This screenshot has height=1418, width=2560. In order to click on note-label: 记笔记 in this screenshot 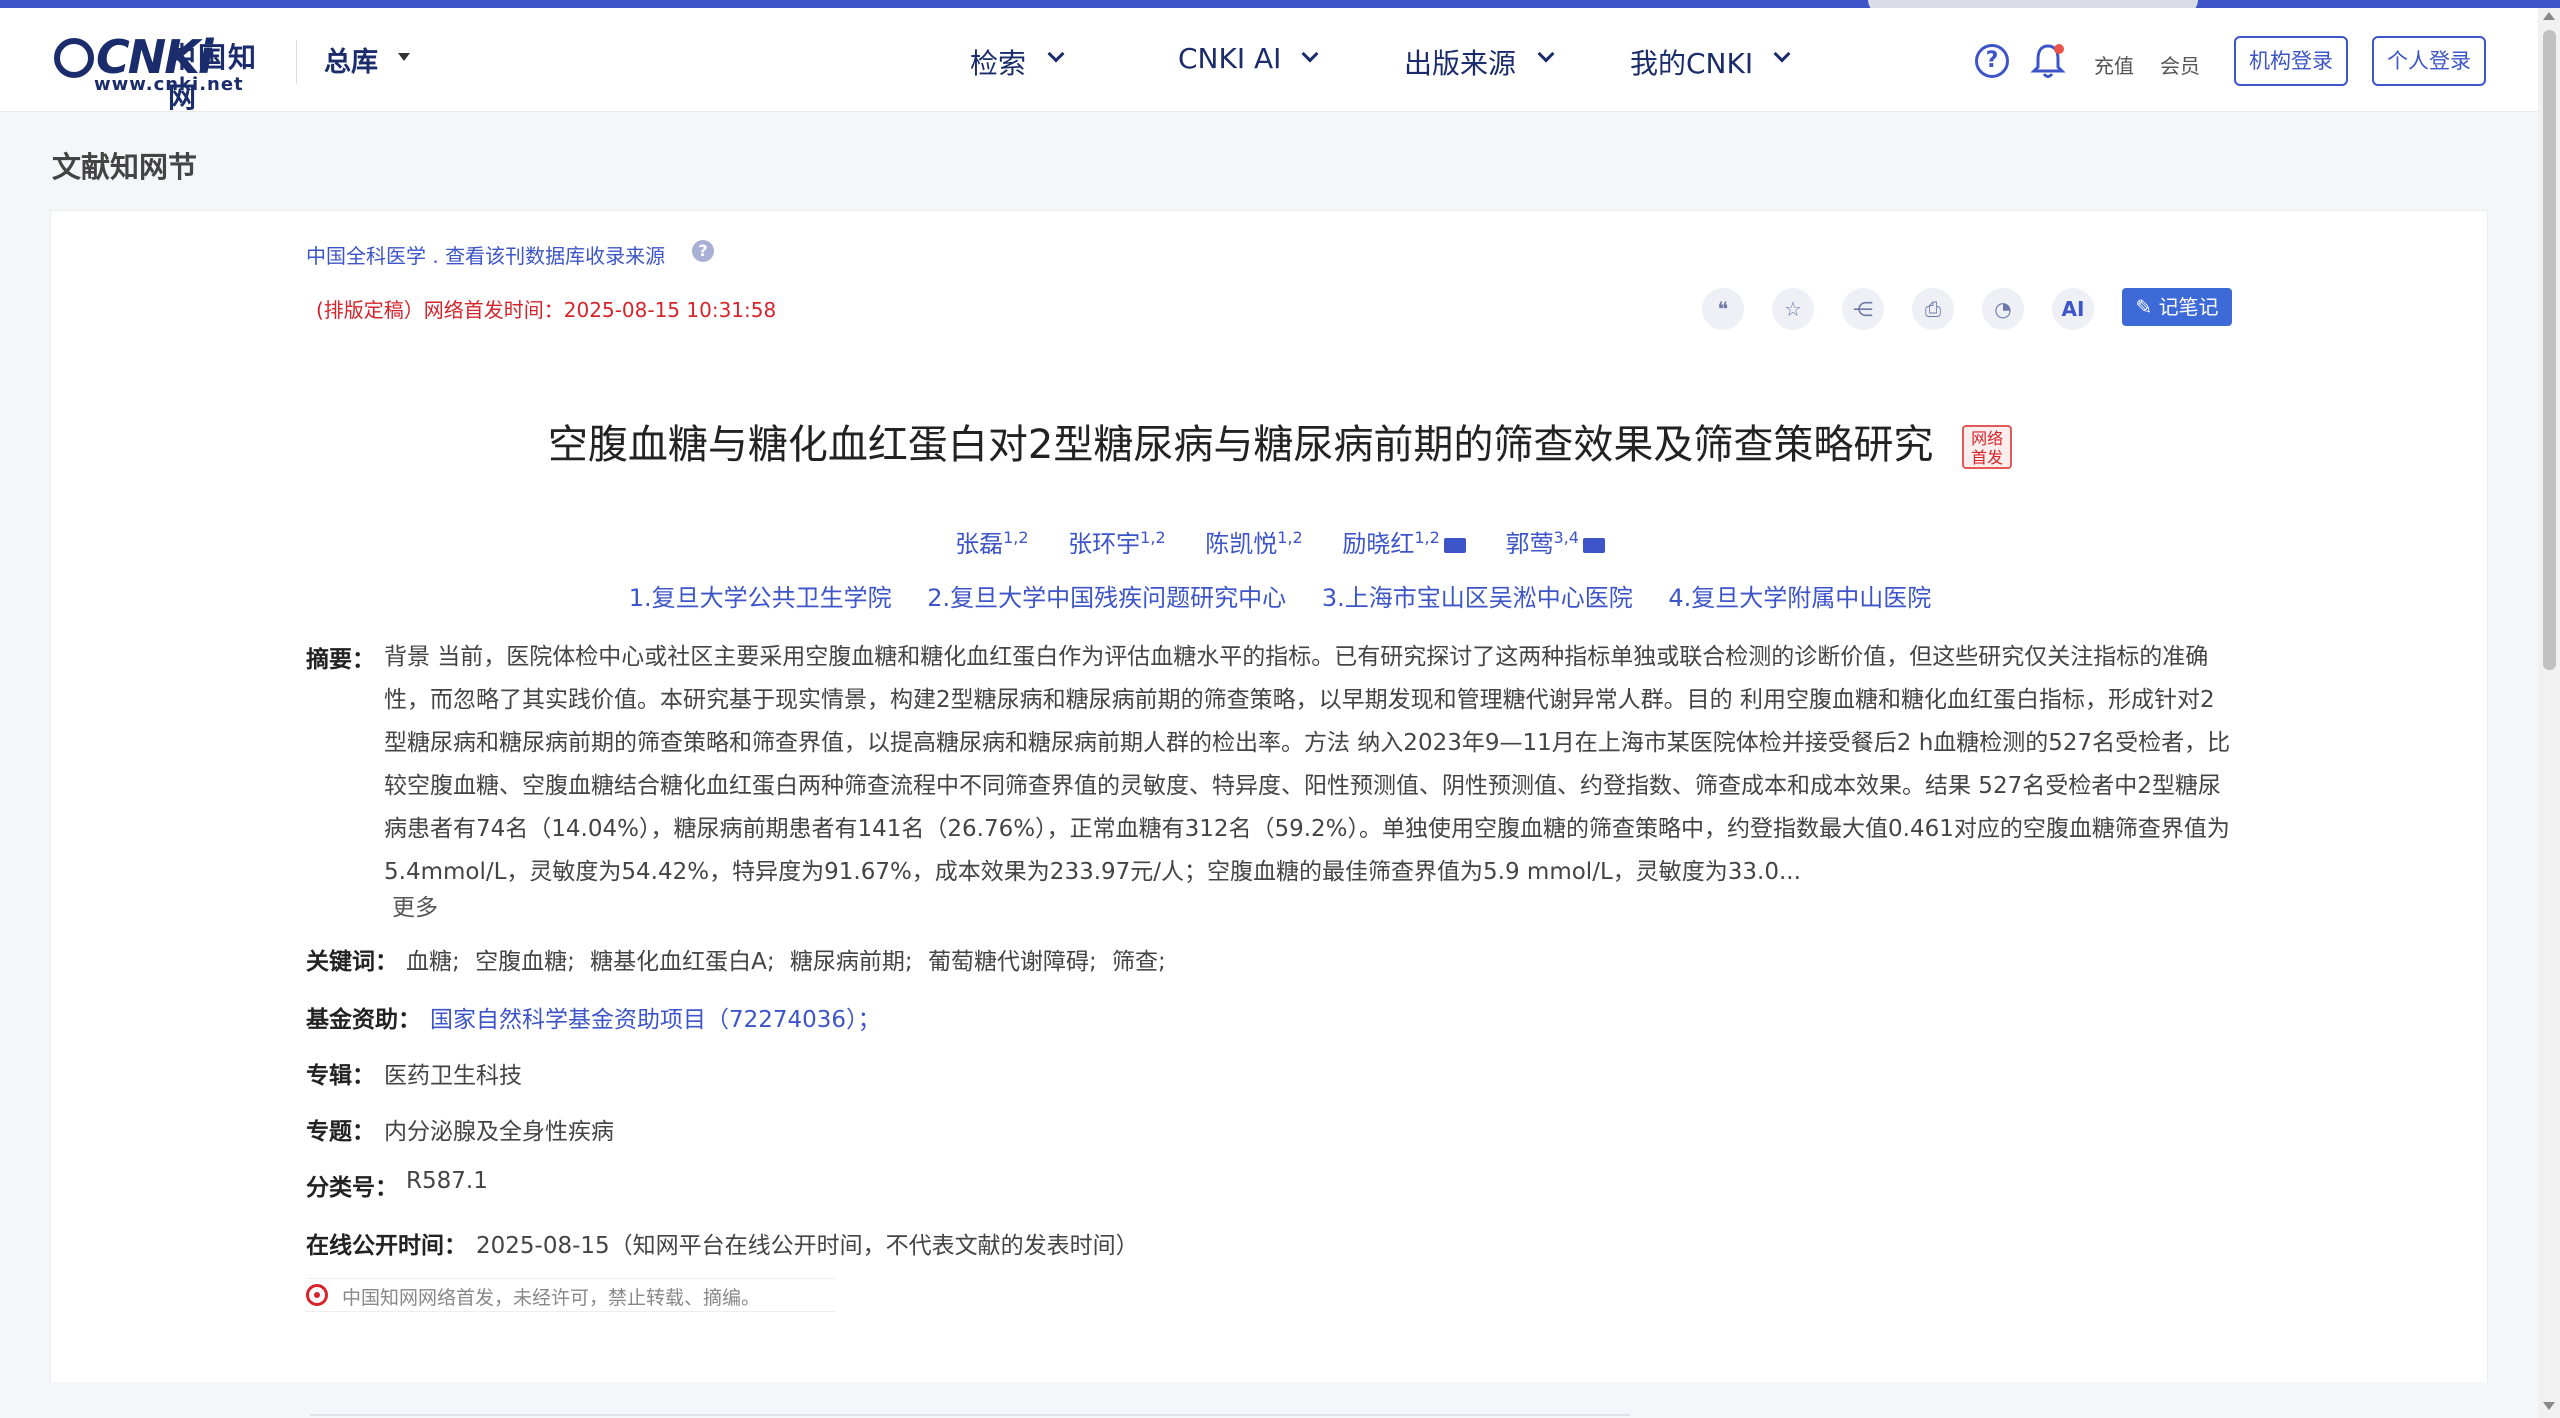, I will do `click(2188, 307)`.